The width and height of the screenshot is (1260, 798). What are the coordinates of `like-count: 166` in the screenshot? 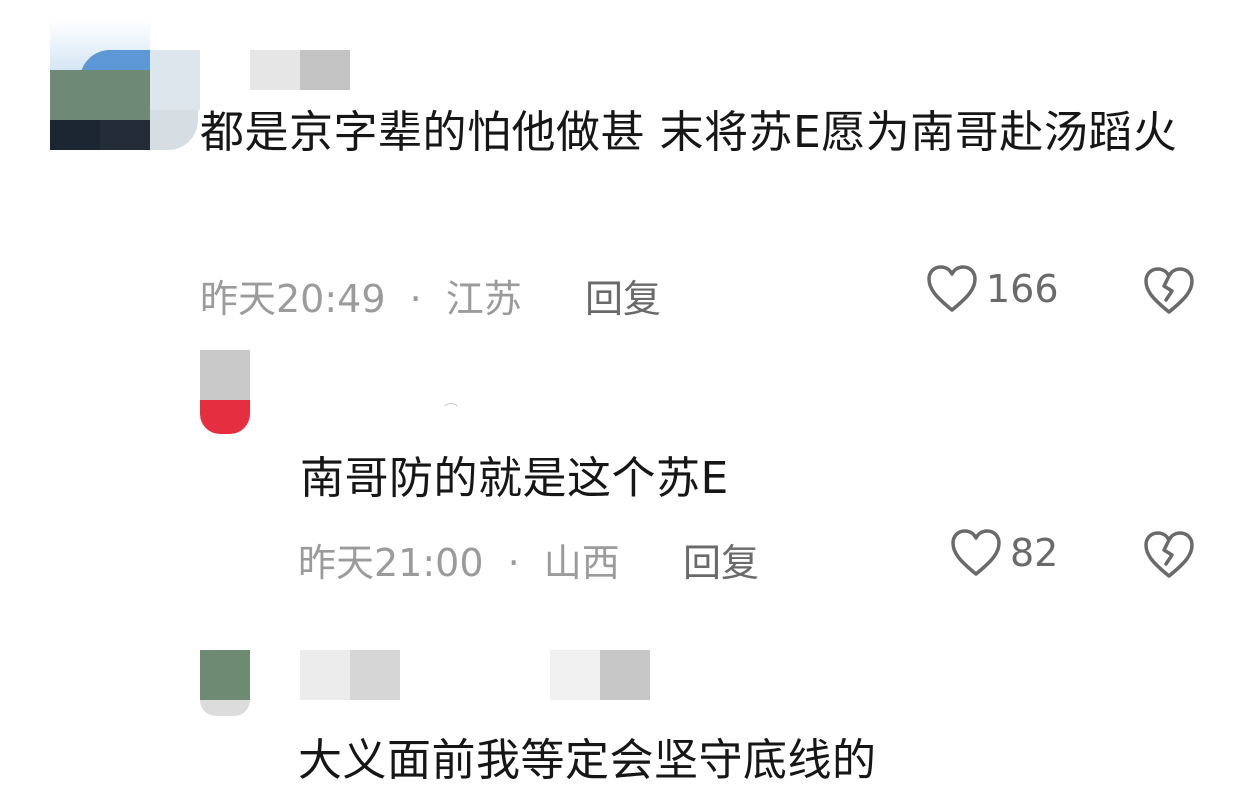 It's located at (1022, 289).